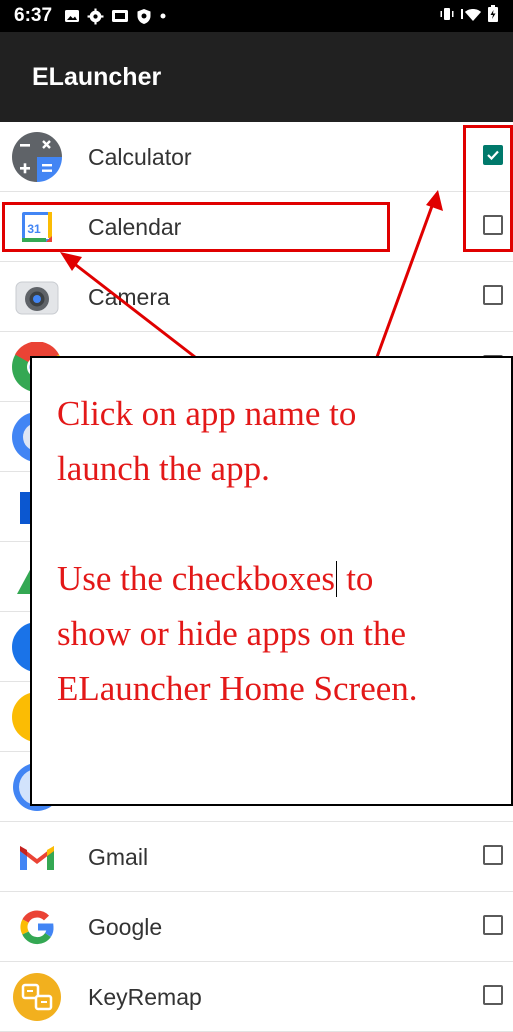 The width and height of the screenshot is (513, 1032). I want to click on app-name-google: Google, so click(125, 927).